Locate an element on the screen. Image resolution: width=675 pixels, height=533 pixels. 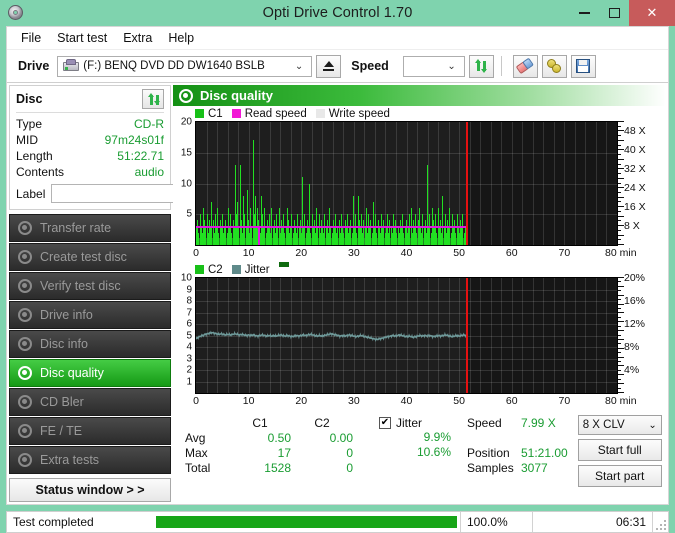
y-tick-label: 5 is located at coordinates (189, 214).